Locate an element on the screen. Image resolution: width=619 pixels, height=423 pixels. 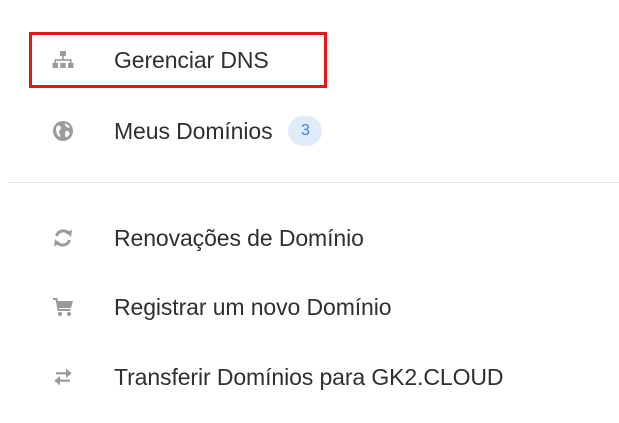
menu-item-register-domain: Registrar um novo Domínio is located at coordinates (222, 307).